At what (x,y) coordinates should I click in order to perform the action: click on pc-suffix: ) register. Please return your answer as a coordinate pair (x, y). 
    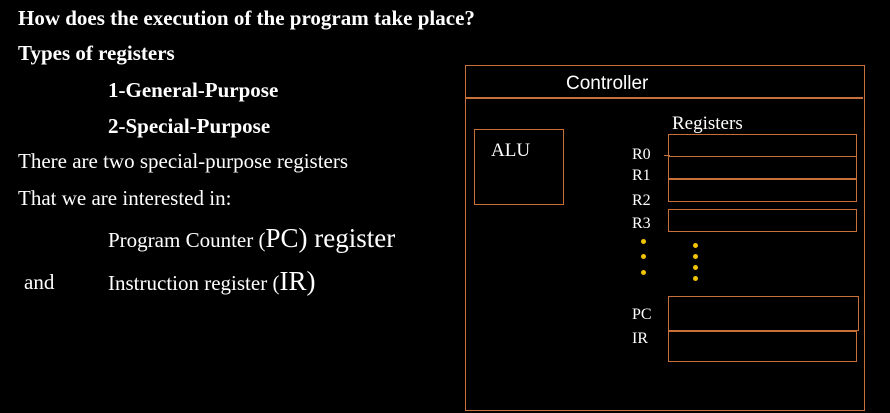
    Looking at the image, I should click on (347, 238).